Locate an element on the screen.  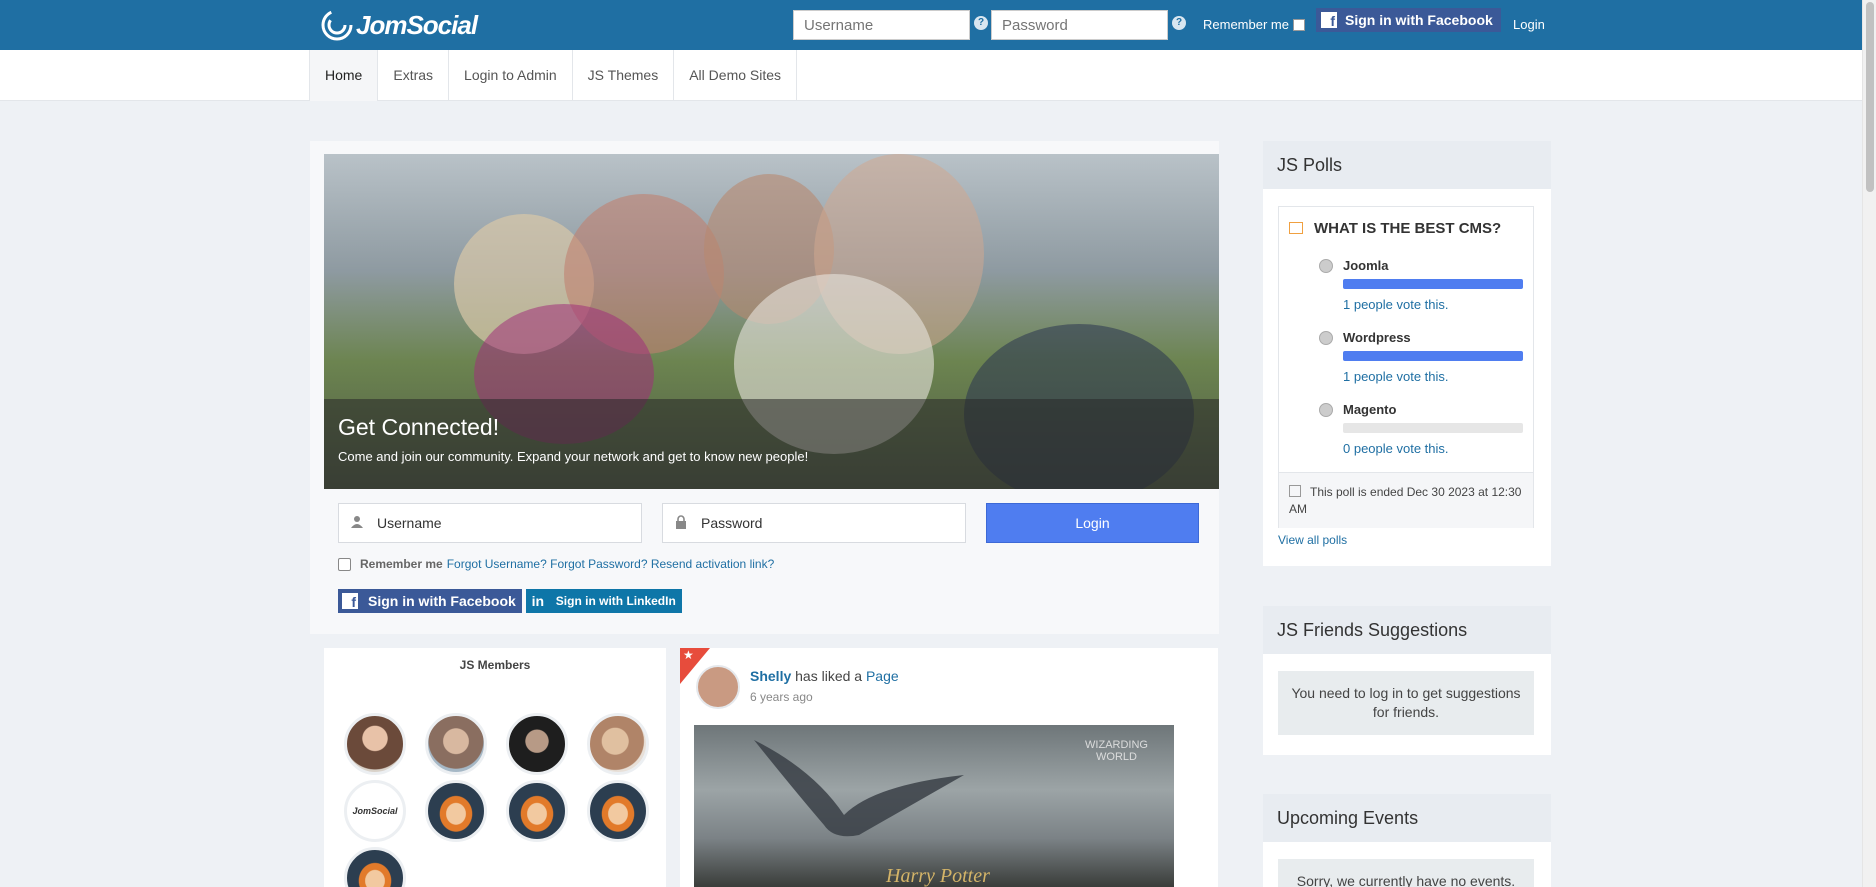
hippogriff-image is located at coordinates (859, 788).